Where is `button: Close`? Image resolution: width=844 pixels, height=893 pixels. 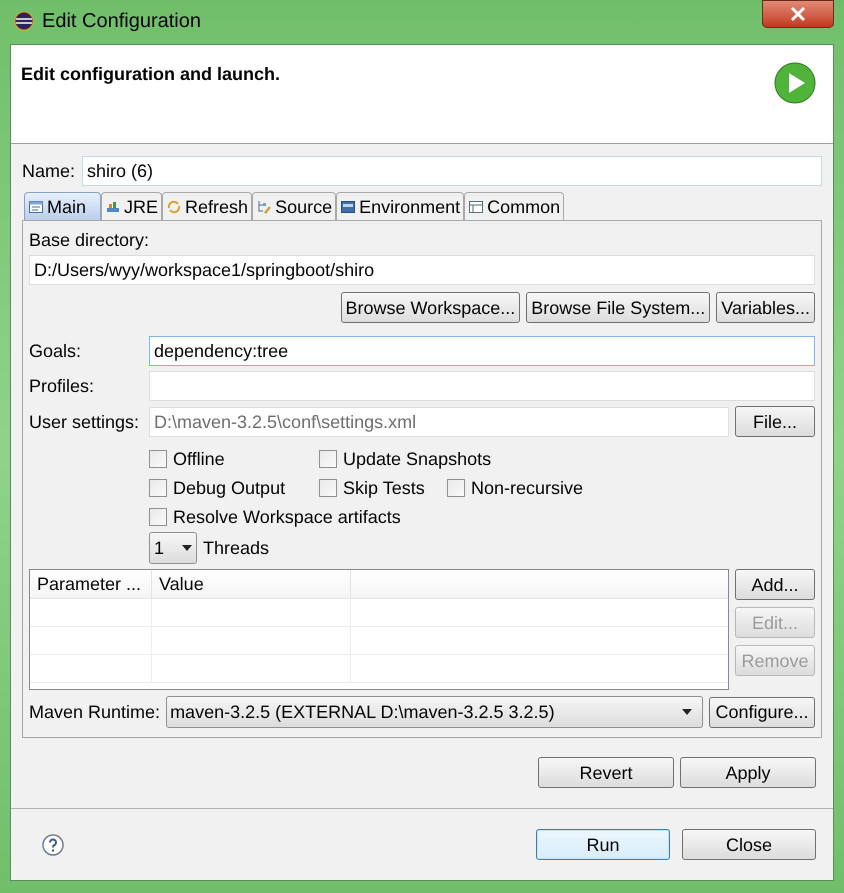 button: Close is located at coordinates (749, 844).